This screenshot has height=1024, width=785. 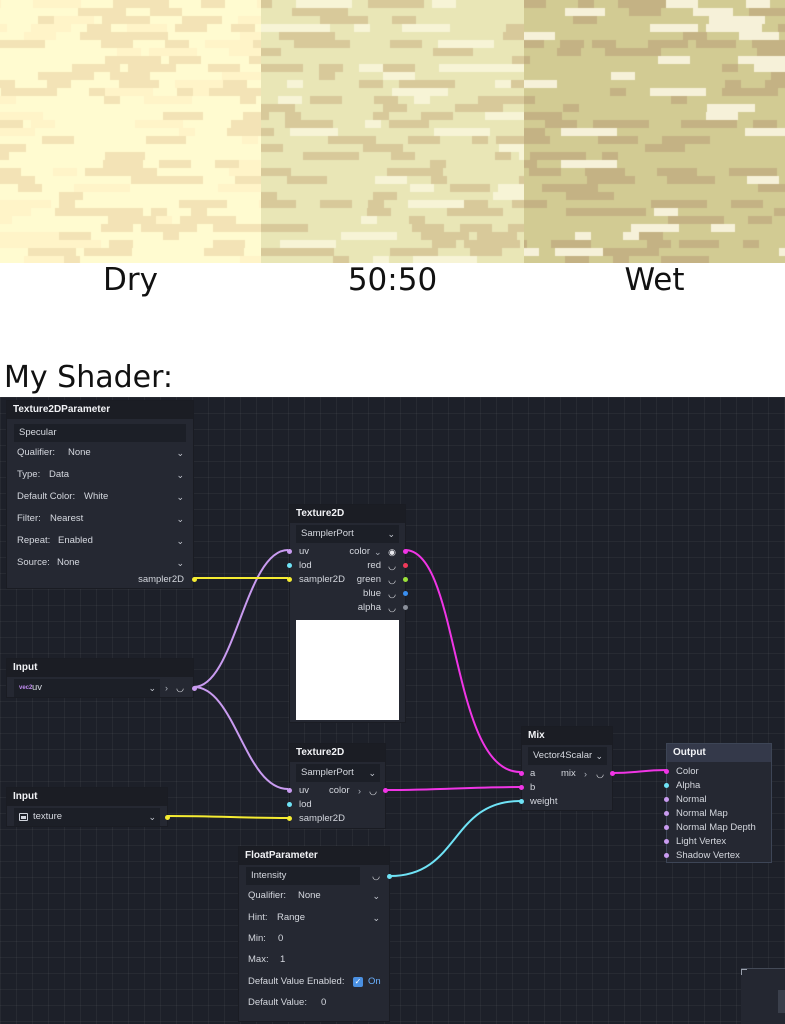 I want to click on a-input-port, so click(x=521, y=773).